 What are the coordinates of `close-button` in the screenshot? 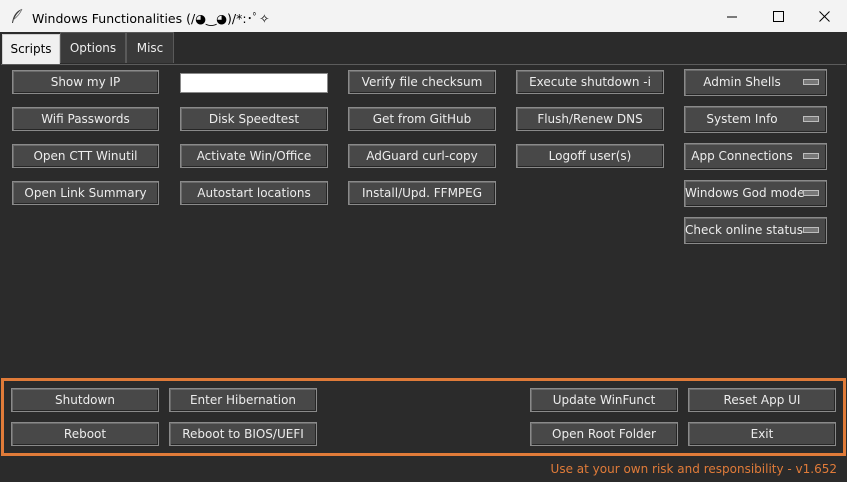 It's located at (824, 16).